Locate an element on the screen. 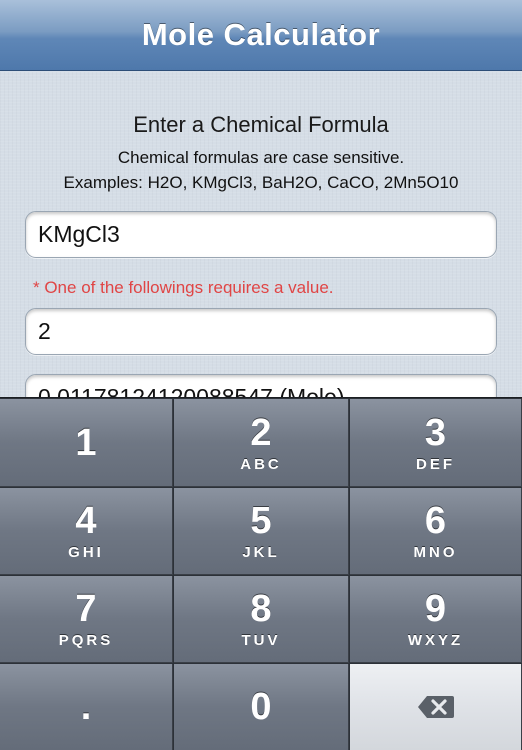  key-digit: . is located at coordinates (86, 707).